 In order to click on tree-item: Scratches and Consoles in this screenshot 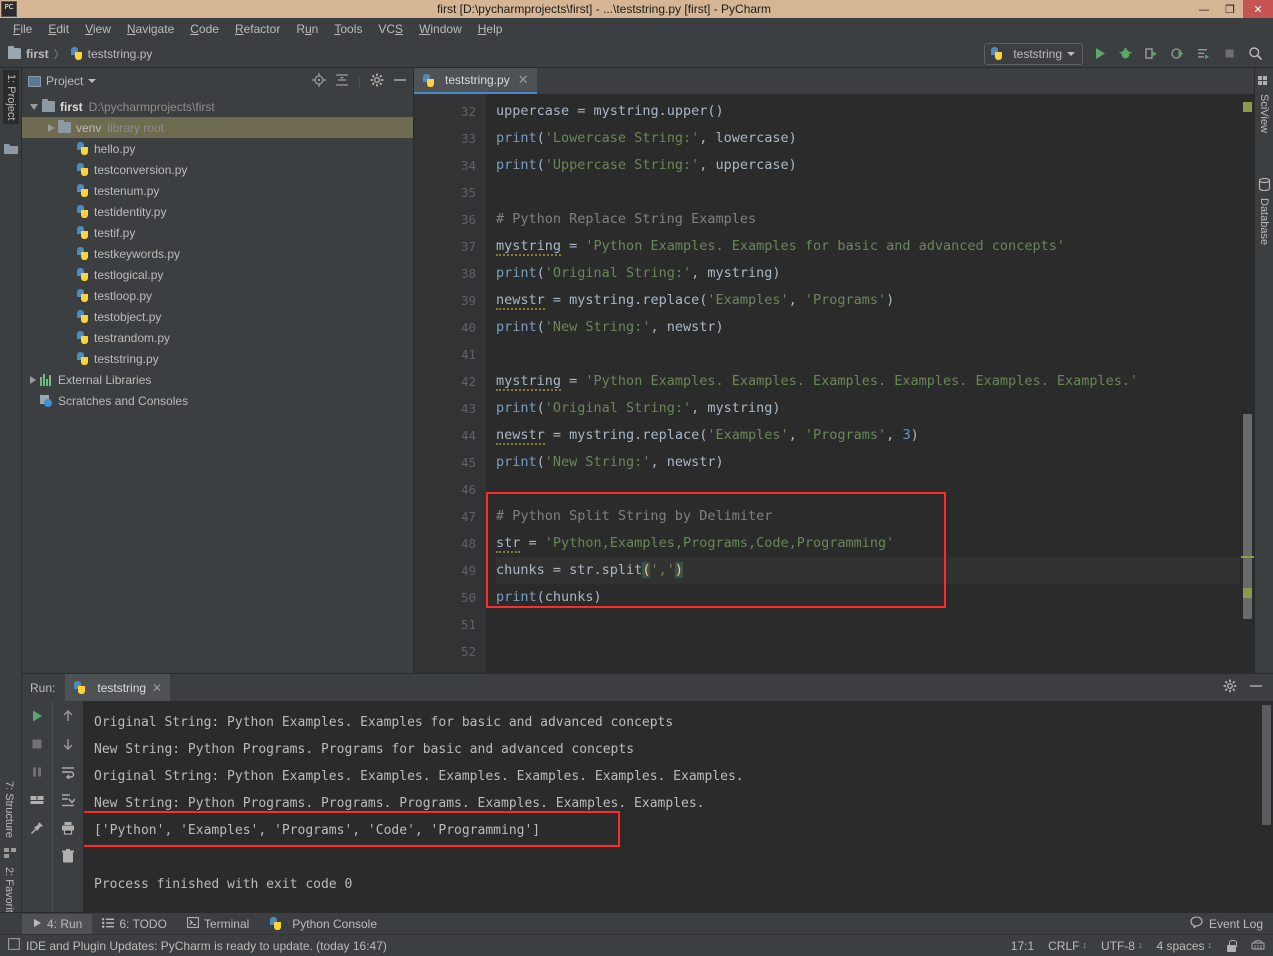, I will do `click(217, 400)`.